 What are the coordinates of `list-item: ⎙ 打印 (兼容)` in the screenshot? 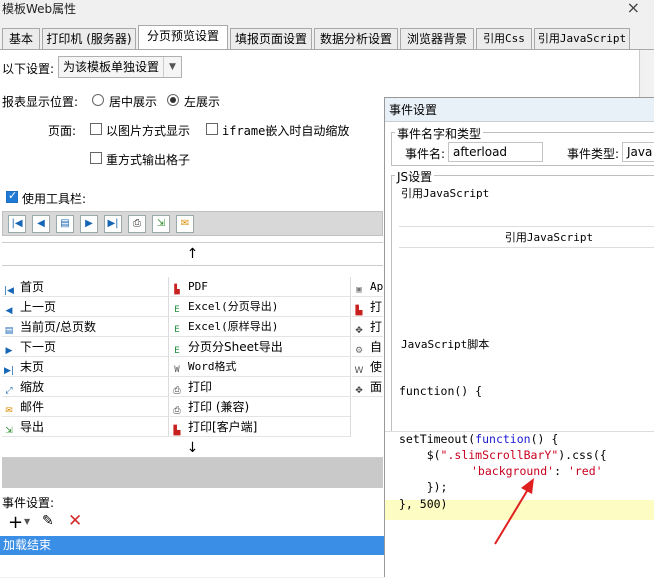 It's located at (260, 407).